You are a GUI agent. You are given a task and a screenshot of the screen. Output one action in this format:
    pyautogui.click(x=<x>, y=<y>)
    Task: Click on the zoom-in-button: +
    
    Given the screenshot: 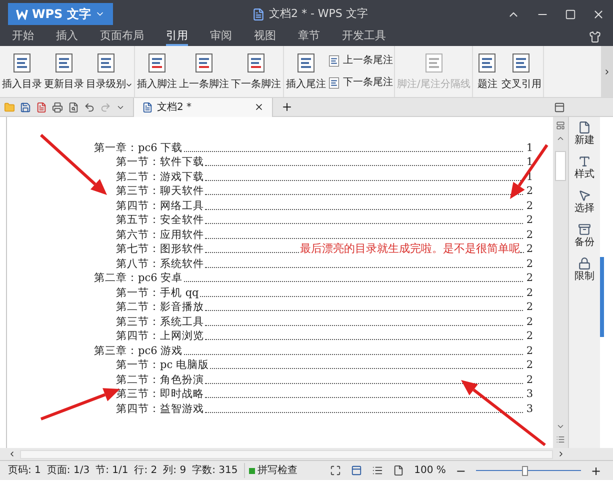 What is the action you would take?
    pyautogui.click(x=595, y=471)
    